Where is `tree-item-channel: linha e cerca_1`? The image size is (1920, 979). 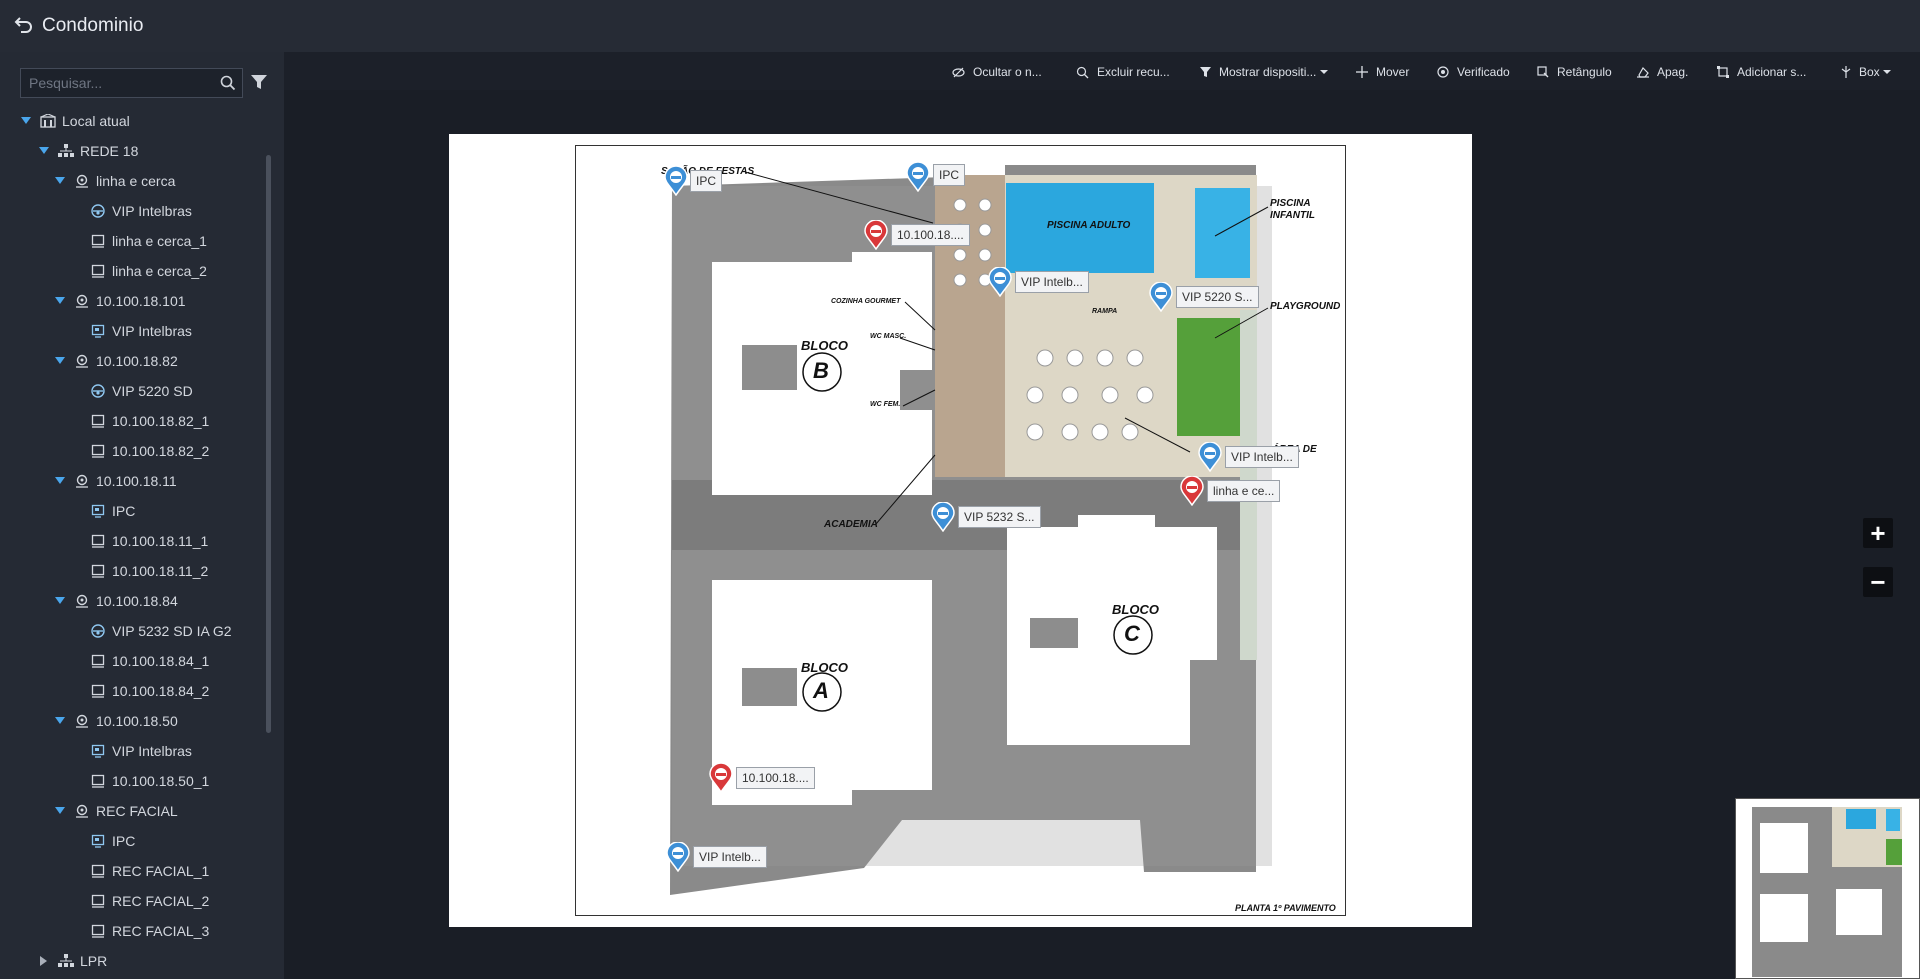 tree-item-channel: linha e cerca_1 is located at coordinates (138, 241).